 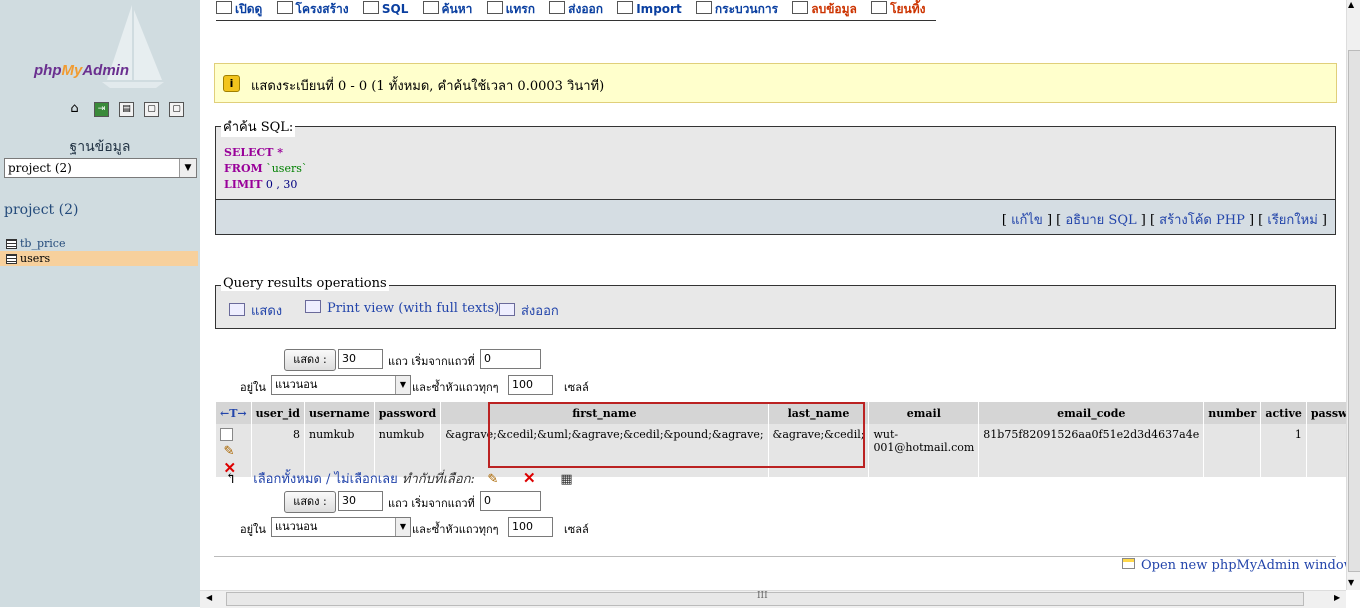 What do you see at coordinates (231, 83) in the screenshot?
I see `info-icon: i` at bounding box center [231, 83].